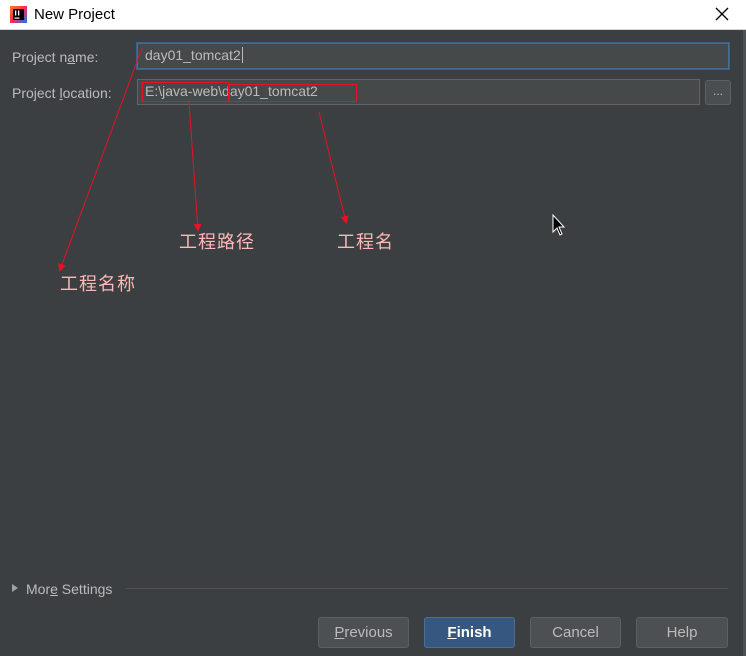  What do you see at coordinates (575, 632) in the screenshot?
I see `cancel-button: Cancel` at bounding box center [575, 632].